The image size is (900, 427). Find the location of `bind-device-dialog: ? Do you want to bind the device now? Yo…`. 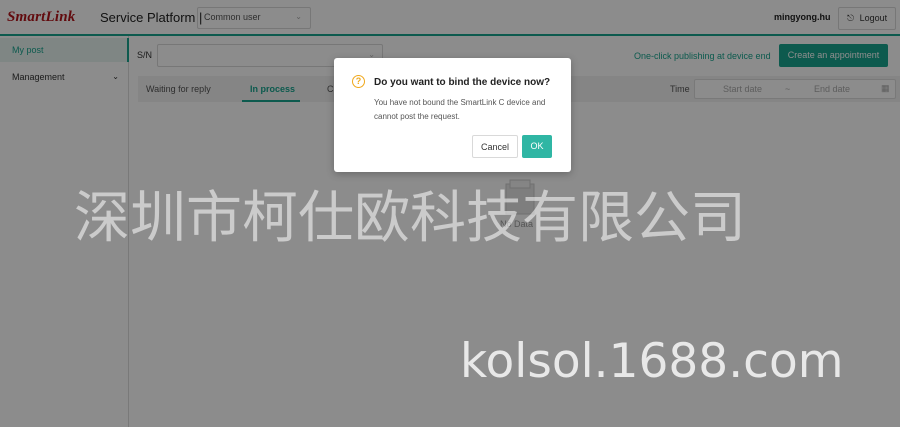

bind-device-dialog: ? Do you want to bind the device now? Yo… is located at coordinates (452, 115).